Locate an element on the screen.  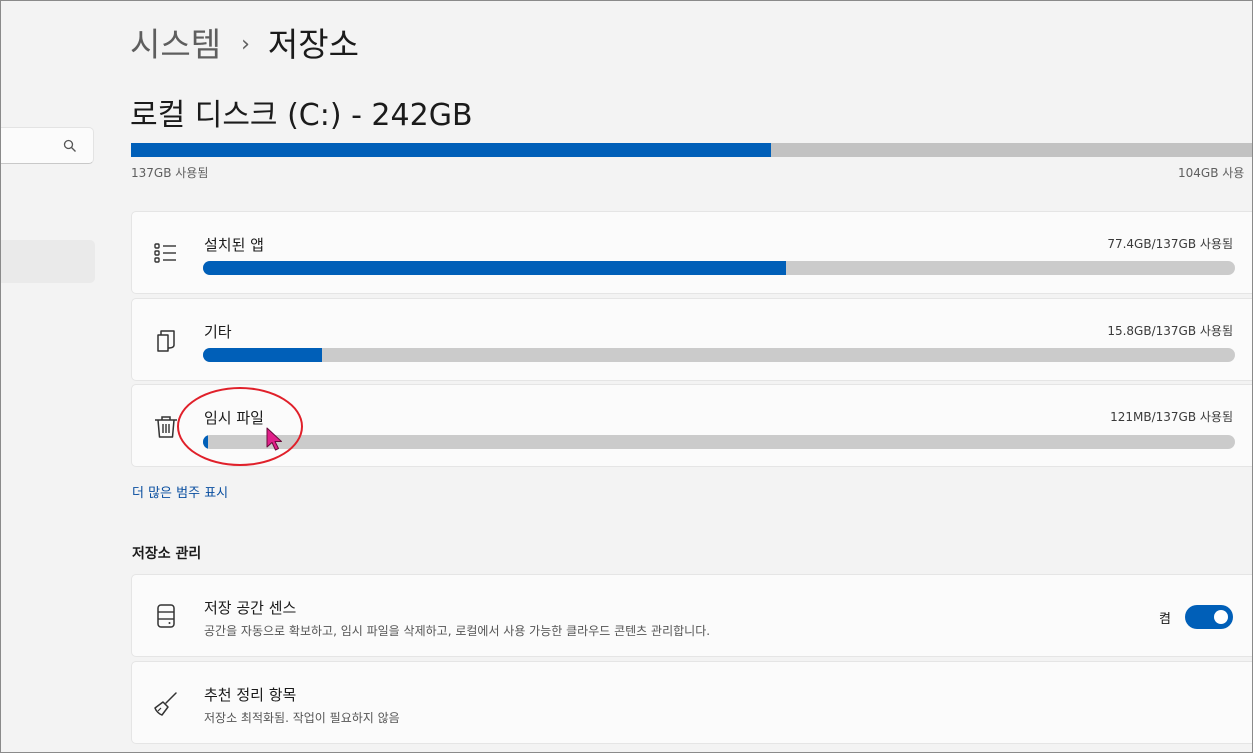
search-input is located at coordinates (47, 145).